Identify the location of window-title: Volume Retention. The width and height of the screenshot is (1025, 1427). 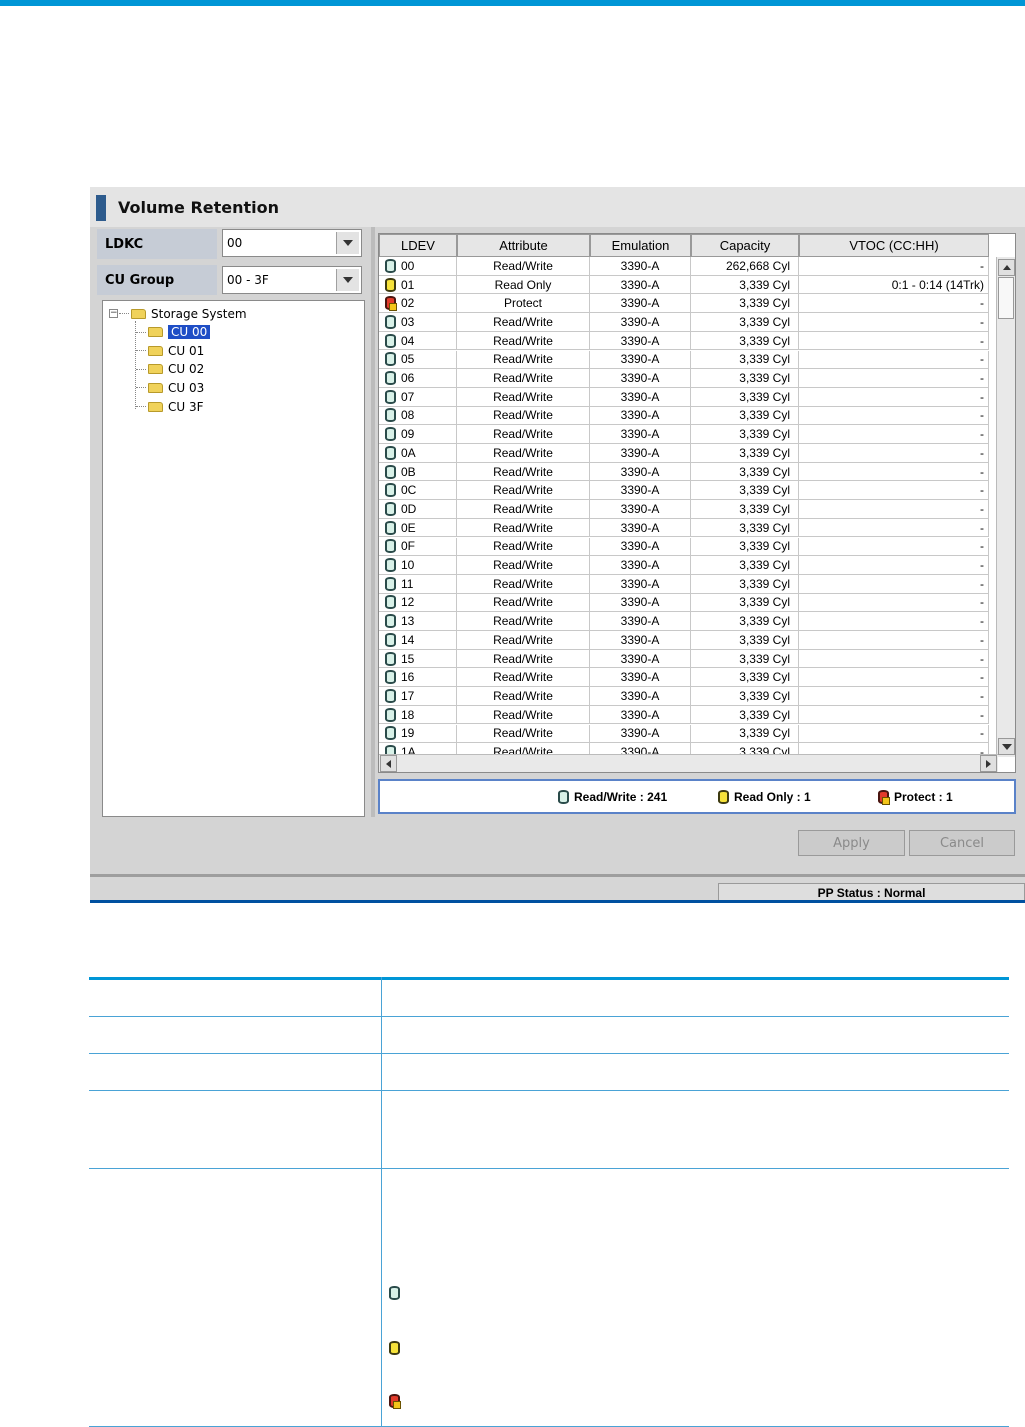
(199, 207).